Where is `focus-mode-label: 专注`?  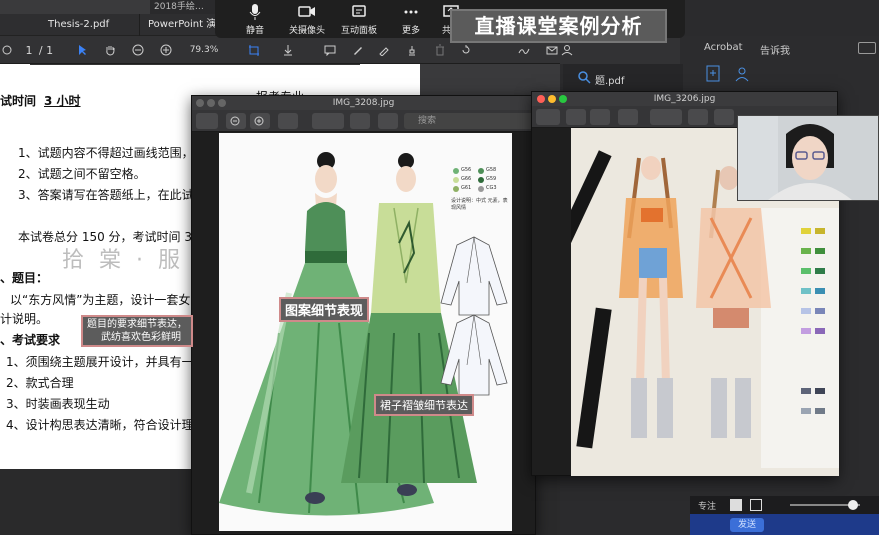 focus-mode-label: 专注 is located at coordinates (707, 505).